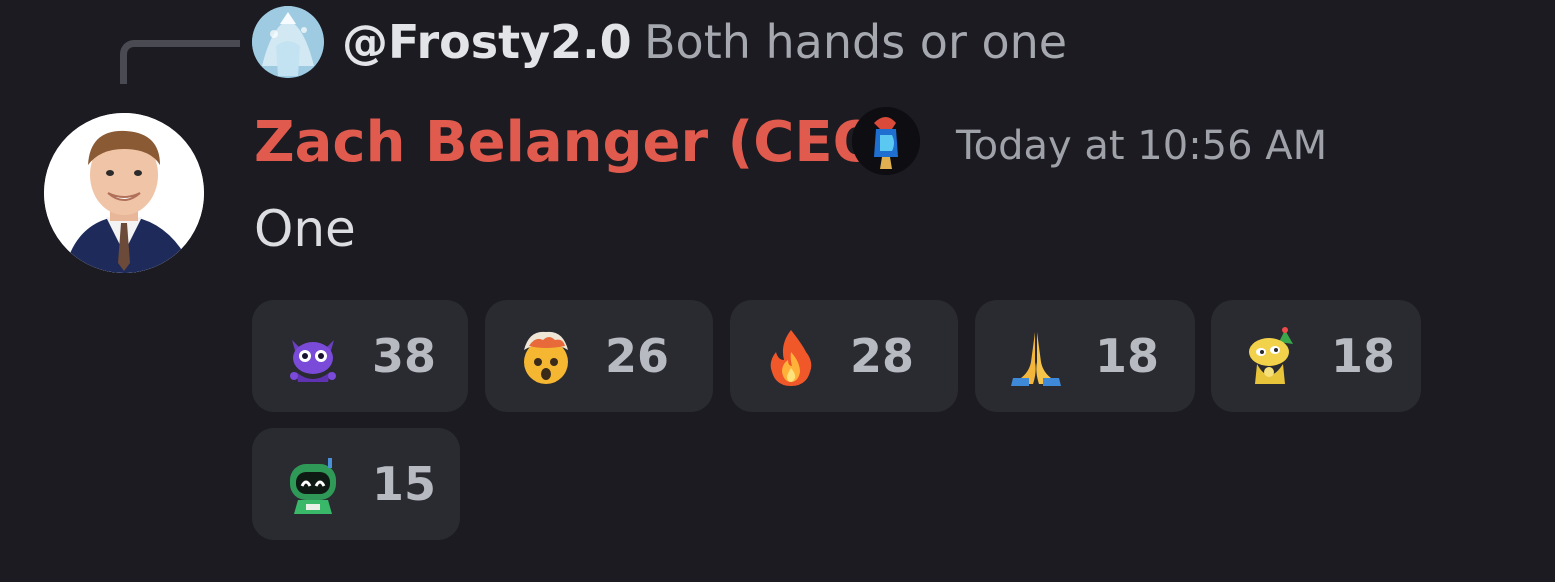 This screenshot has height=582, width=1555. Describe the element at coordinates (313, 485) in the screenshot. I see `green-robot-emoji-icon` at that location.